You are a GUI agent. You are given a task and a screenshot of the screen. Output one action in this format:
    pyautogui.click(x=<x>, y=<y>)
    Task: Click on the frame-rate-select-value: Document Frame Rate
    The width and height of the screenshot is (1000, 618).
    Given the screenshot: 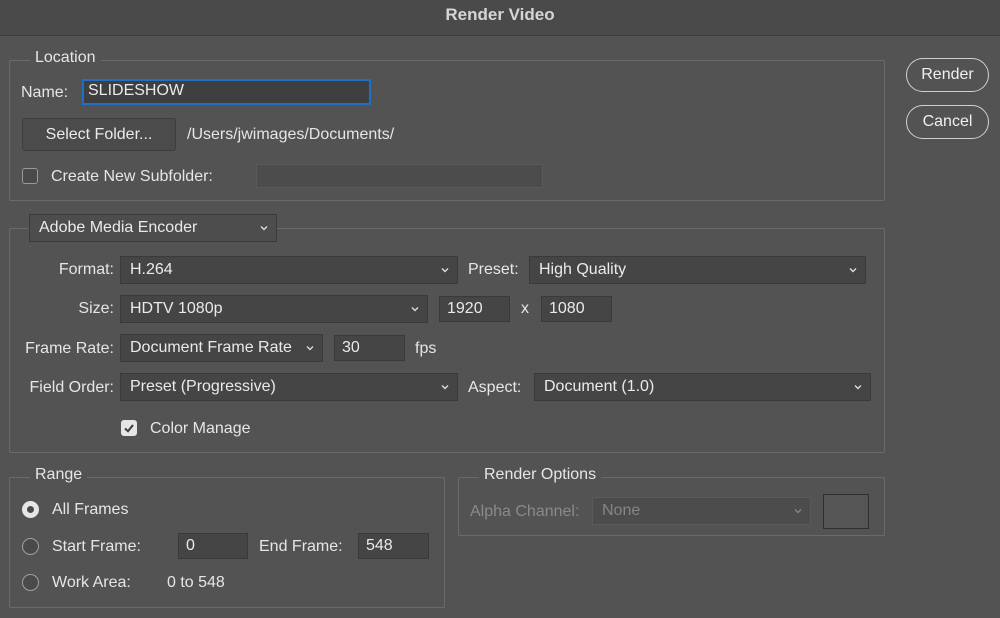 What is the action you would take?
    pyautogui.click(x=211, y=347)
    